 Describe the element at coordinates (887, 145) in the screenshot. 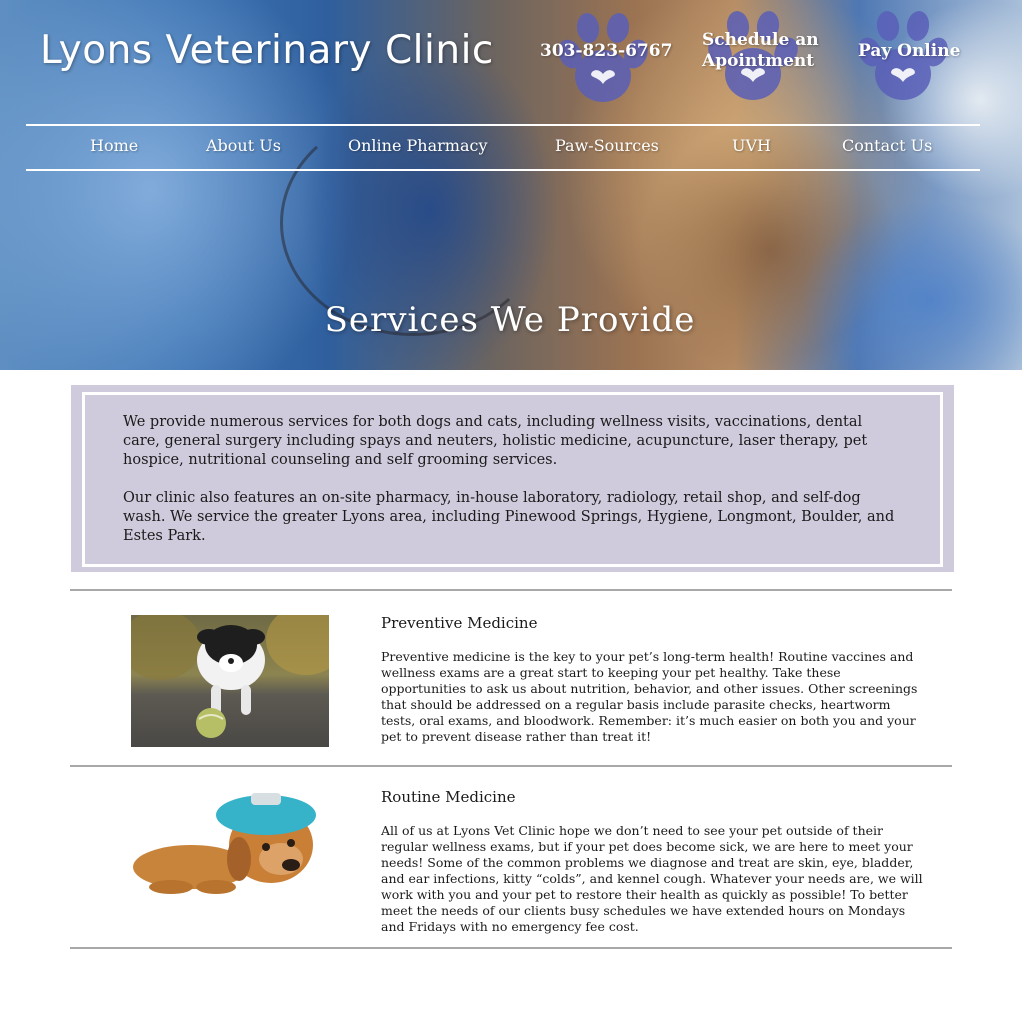

I see `nav-contact-us: Contact Us` at that location.